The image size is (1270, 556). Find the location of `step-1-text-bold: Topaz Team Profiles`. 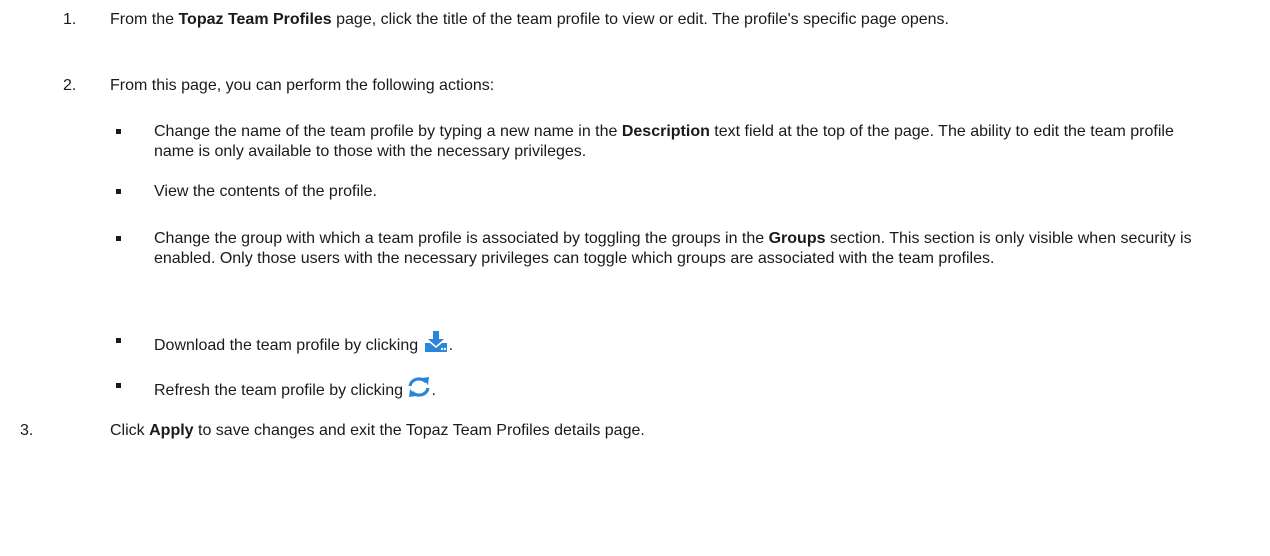

step-1-text-bold: Topaz Team Profiles is located at coordinates (255, 19).